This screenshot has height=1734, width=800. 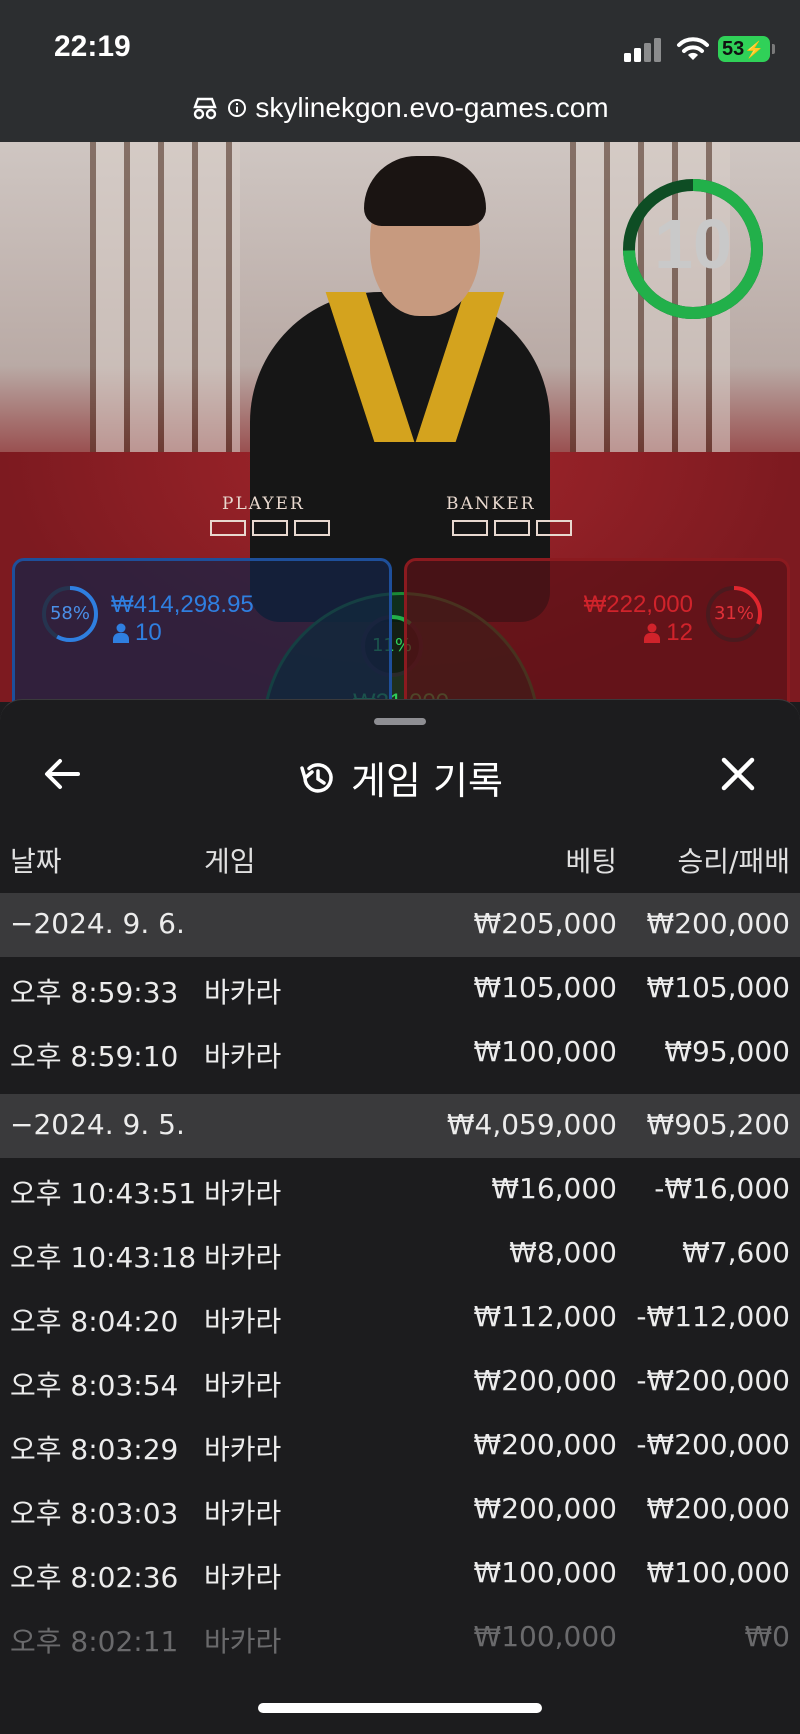 What do you see at coordinates (400, 1574) in the screenshot?
I see `table-row: 오후 8:02:36 바카라 ₩100,000 ₩100,000` at bounding box center [400, 1574].